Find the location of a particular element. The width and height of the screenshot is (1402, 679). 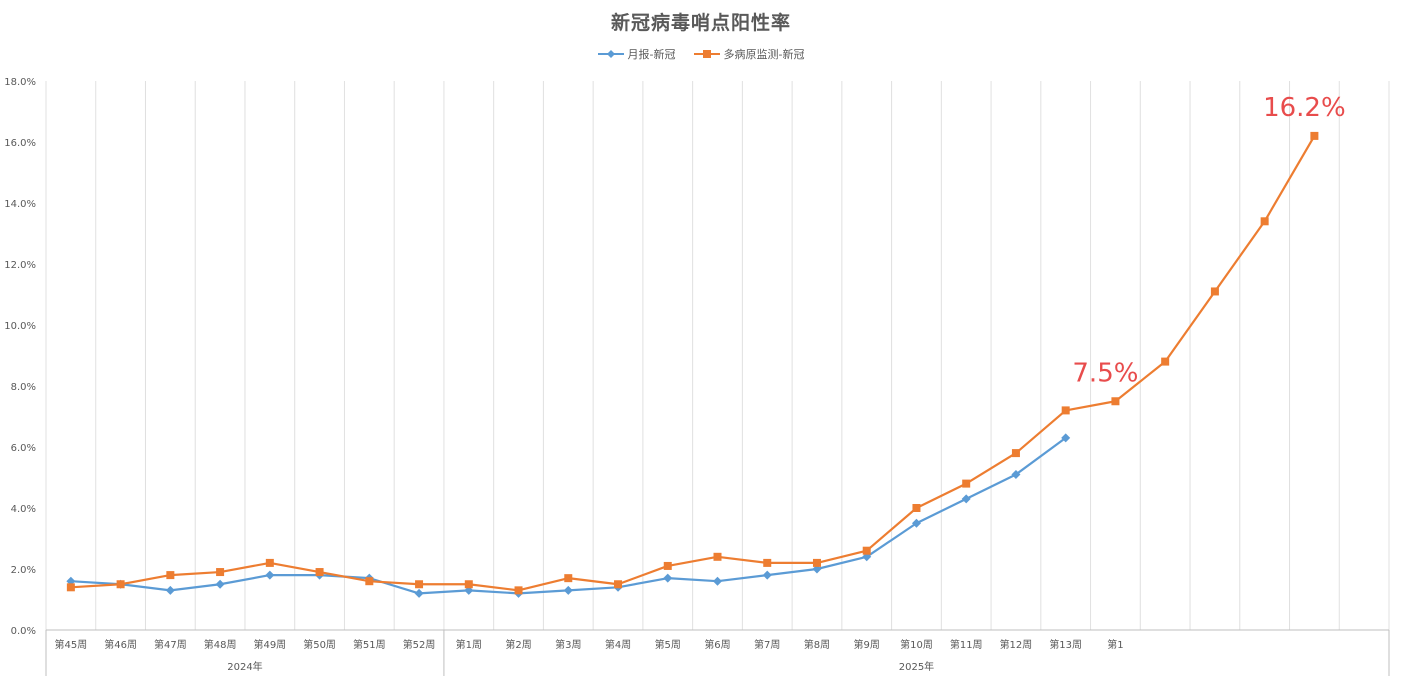

y-tick-label: 2.0% is located at coordinates (23, 570).